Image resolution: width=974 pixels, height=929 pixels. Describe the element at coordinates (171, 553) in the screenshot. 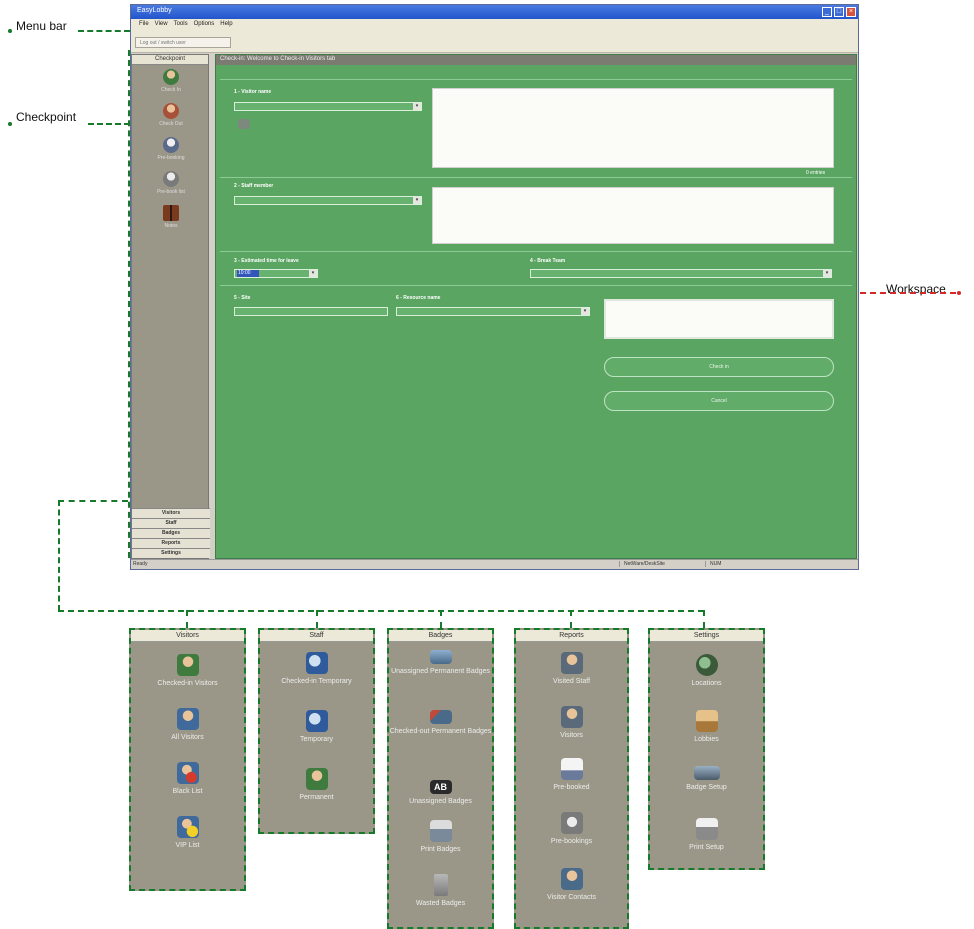

I see `tab-settings: Settings` at that location.